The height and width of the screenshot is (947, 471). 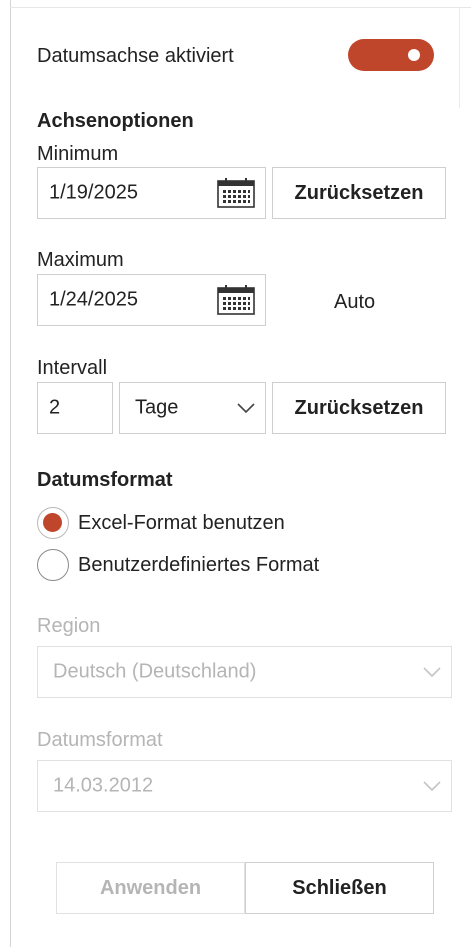 What do you see at coordinates (105, 480) in the screenshot?
I see `date-format-heading: Datumsformat` at bounding box center [105, 480].